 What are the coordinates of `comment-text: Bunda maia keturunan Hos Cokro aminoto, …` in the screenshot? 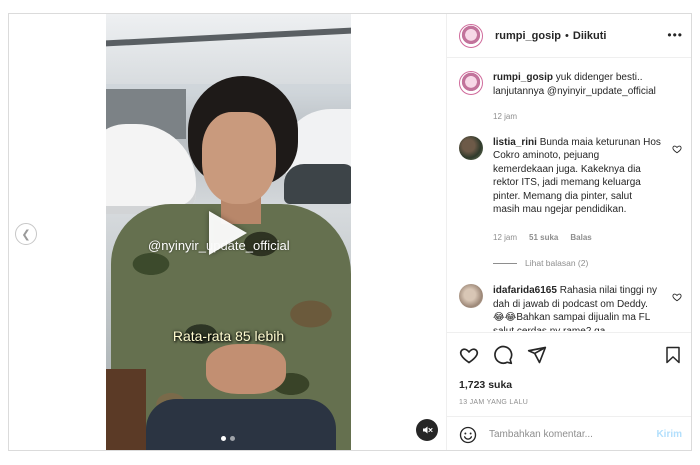 It's located at (577, 176).